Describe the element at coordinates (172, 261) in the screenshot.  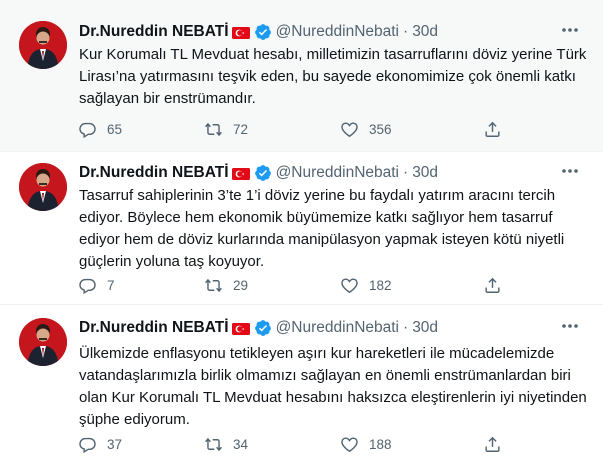
I see `tweet-text-line: güçlerin yoluna taş koyuyor.` at that location.